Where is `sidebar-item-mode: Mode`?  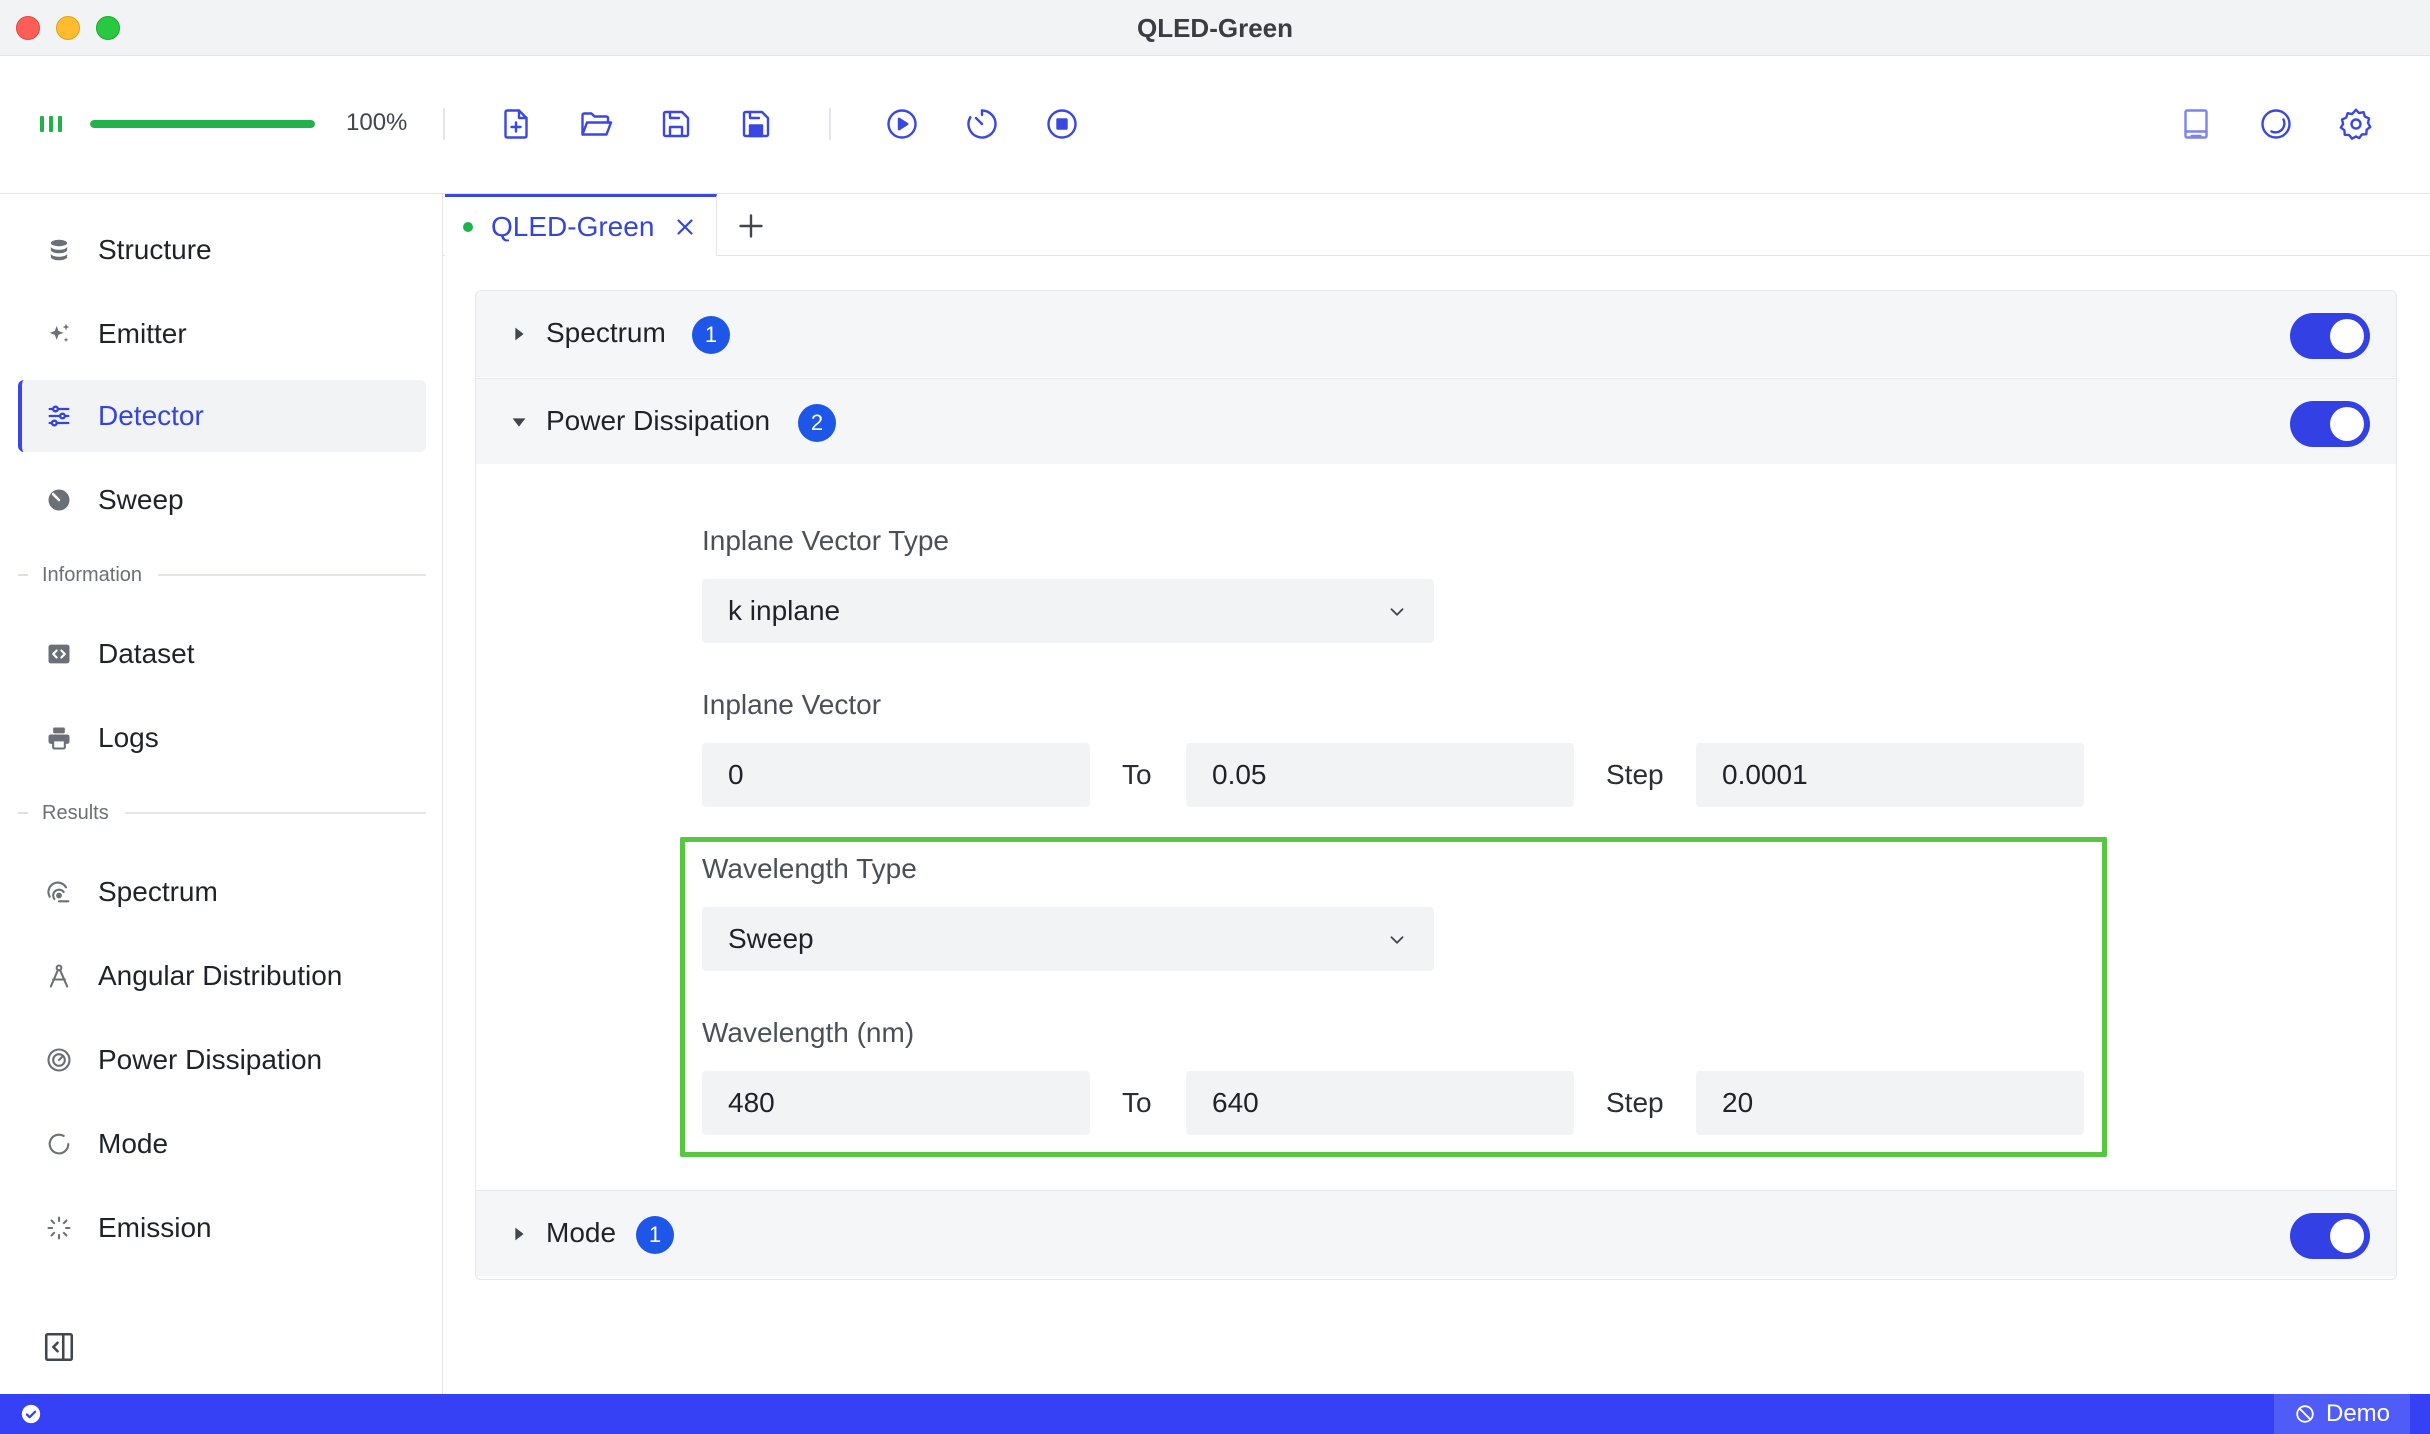
sidebar-item-mode: Mode is located at coordinates (222, 1144).